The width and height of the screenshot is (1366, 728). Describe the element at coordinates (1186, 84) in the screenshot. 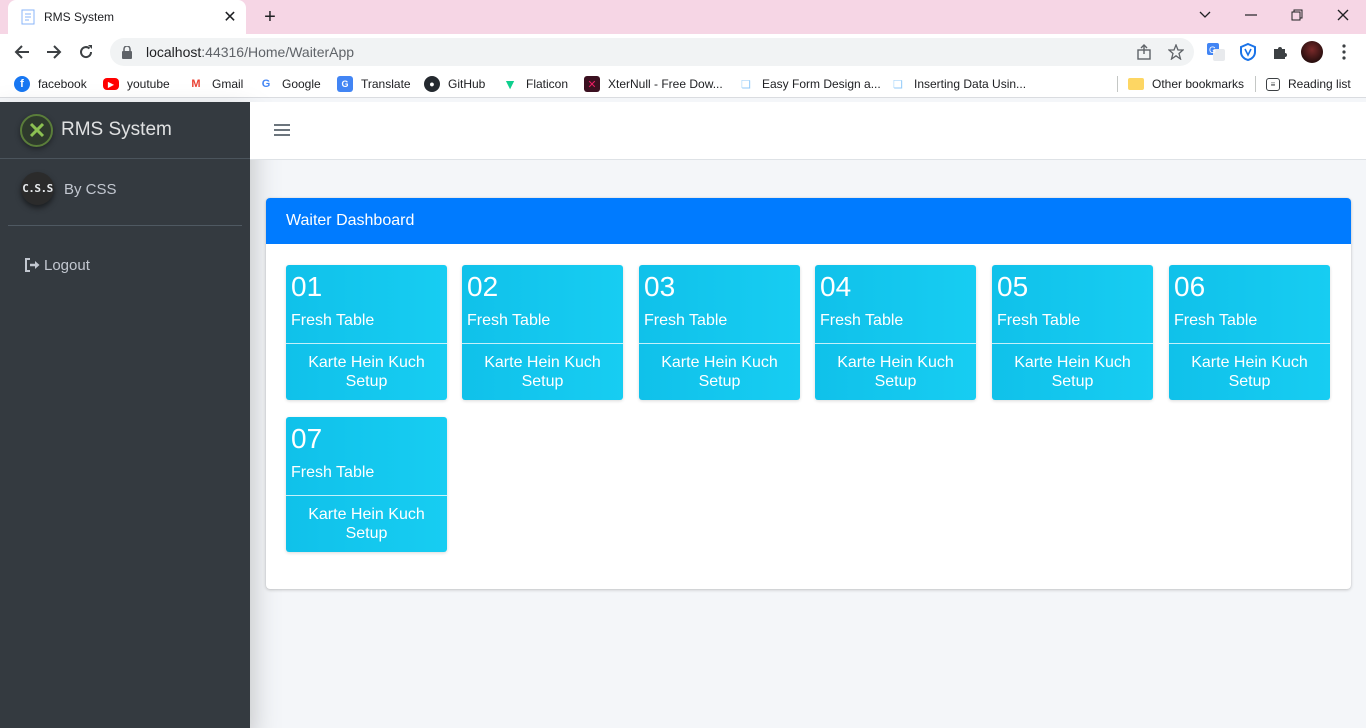

I see `other-bookmarks: Other bookmarks` at that location.